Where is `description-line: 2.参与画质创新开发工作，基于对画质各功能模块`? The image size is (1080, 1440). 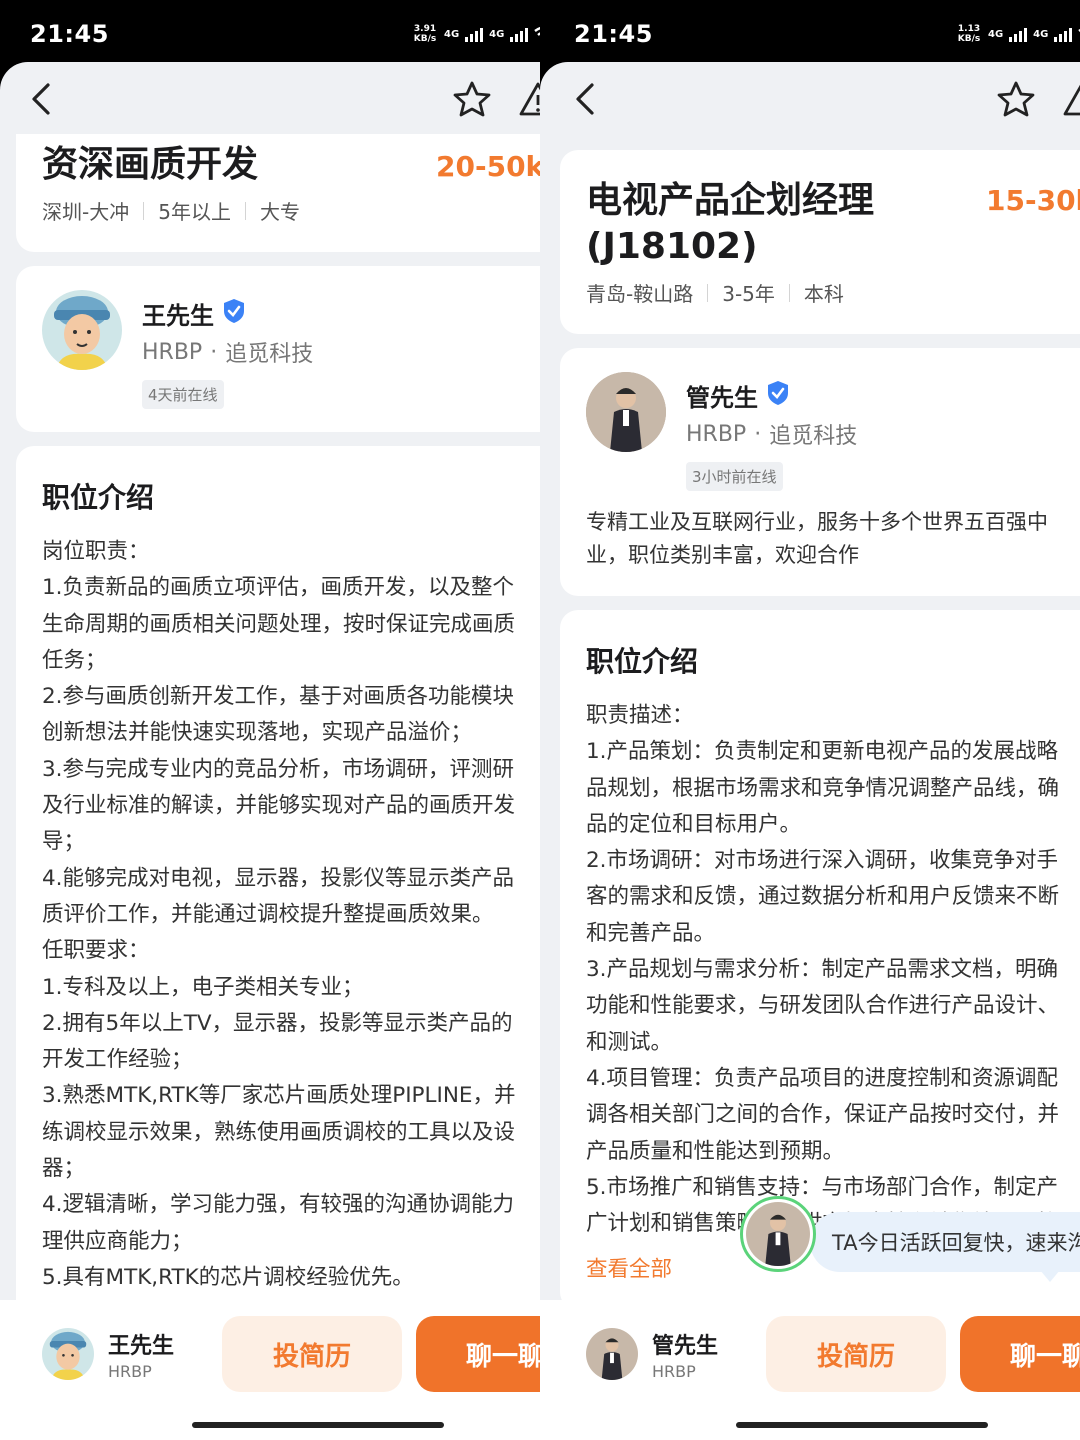 description-line: 2.参与画质创新开发工作，基于对画质各功能模块 is located at coordinates (278, 697).